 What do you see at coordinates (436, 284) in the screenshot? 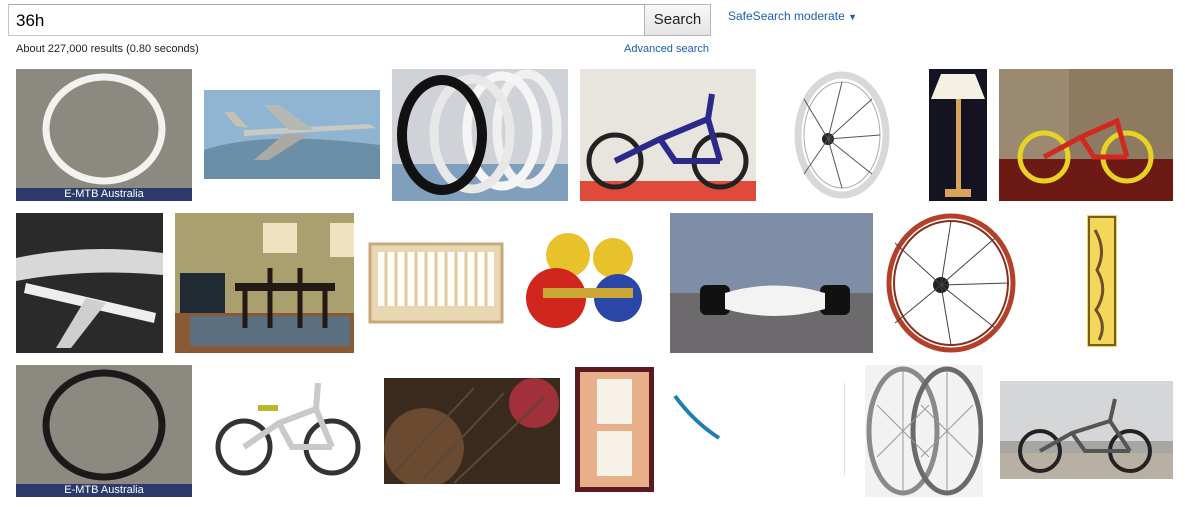
I see `image-result-wooden-crib` at bounding box center [436, 284].